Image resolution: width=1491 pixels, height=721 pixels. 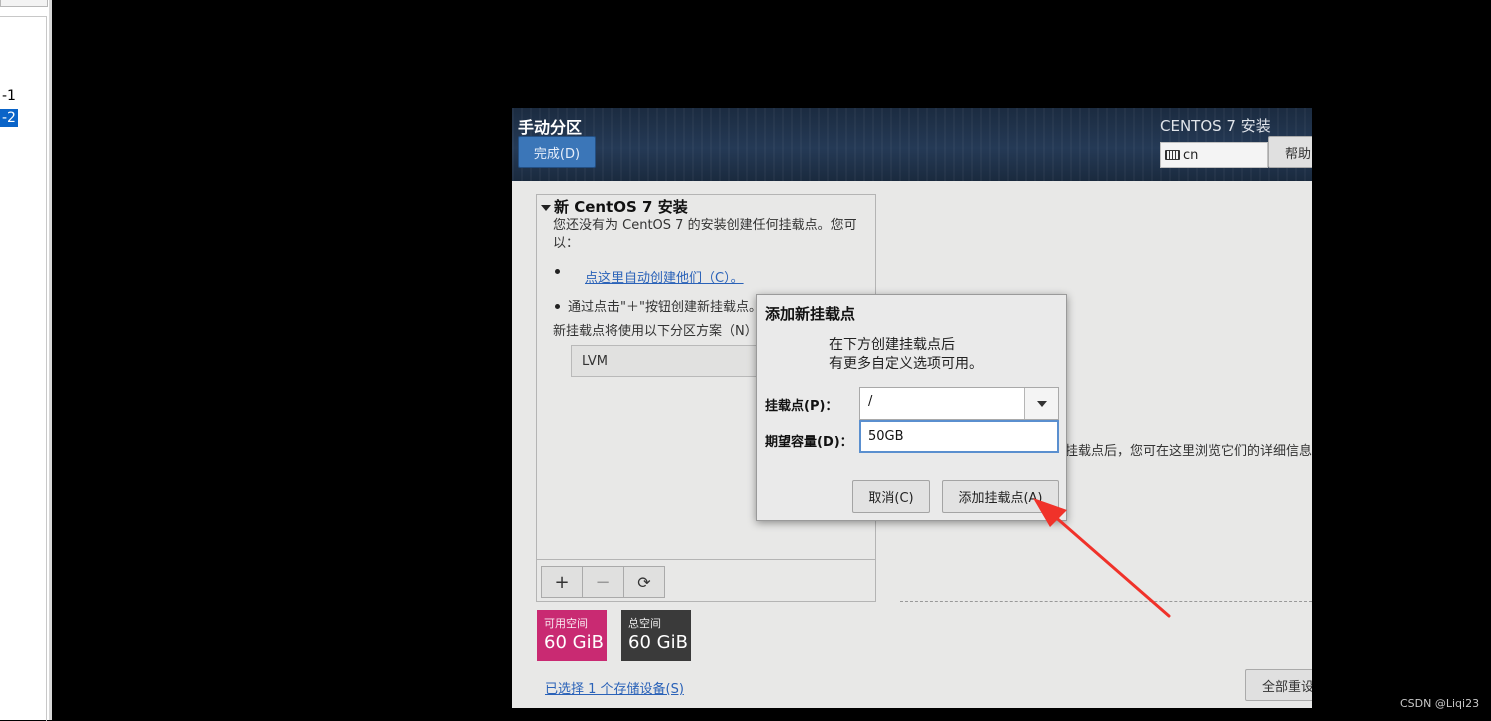 I want to click on mount-toolbar: + − ⟳, so click(x=706, y=580).